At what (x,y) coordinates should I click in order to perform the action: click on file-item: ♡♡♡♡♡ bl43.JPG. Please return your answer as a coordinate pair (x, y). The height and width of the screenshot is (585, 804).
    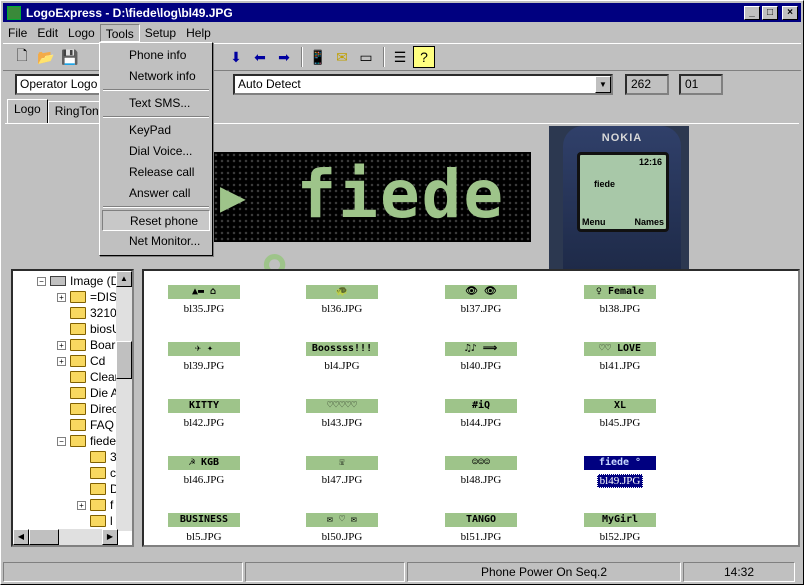
    Looking at the image, I should click on (342, 424).